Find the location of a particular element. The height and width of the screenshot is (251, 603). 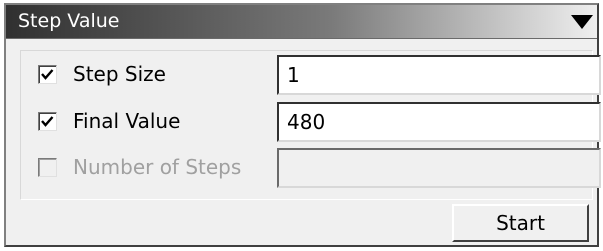

number-of-steps-label: Number of Steps is located at coordinates (157, 167).